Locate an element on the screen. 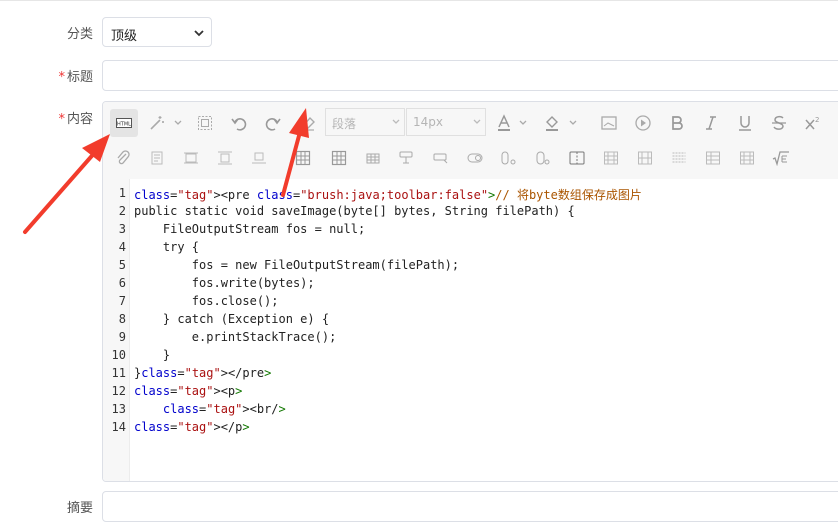 Image resolution: width=838 pixels, height=522 pixels. select-all-button is located at coordinates (205, 123).